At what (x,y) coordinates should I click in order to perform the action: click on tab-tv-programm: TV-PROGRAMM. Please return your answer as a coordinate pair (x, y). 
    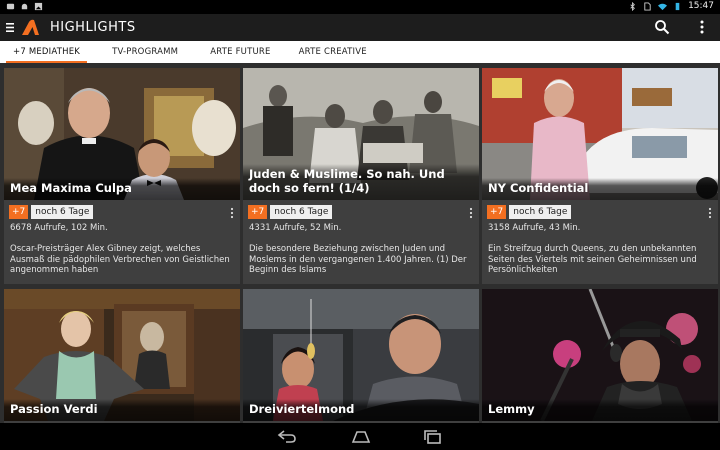
    Looking at the image, I should click on (145, 52).